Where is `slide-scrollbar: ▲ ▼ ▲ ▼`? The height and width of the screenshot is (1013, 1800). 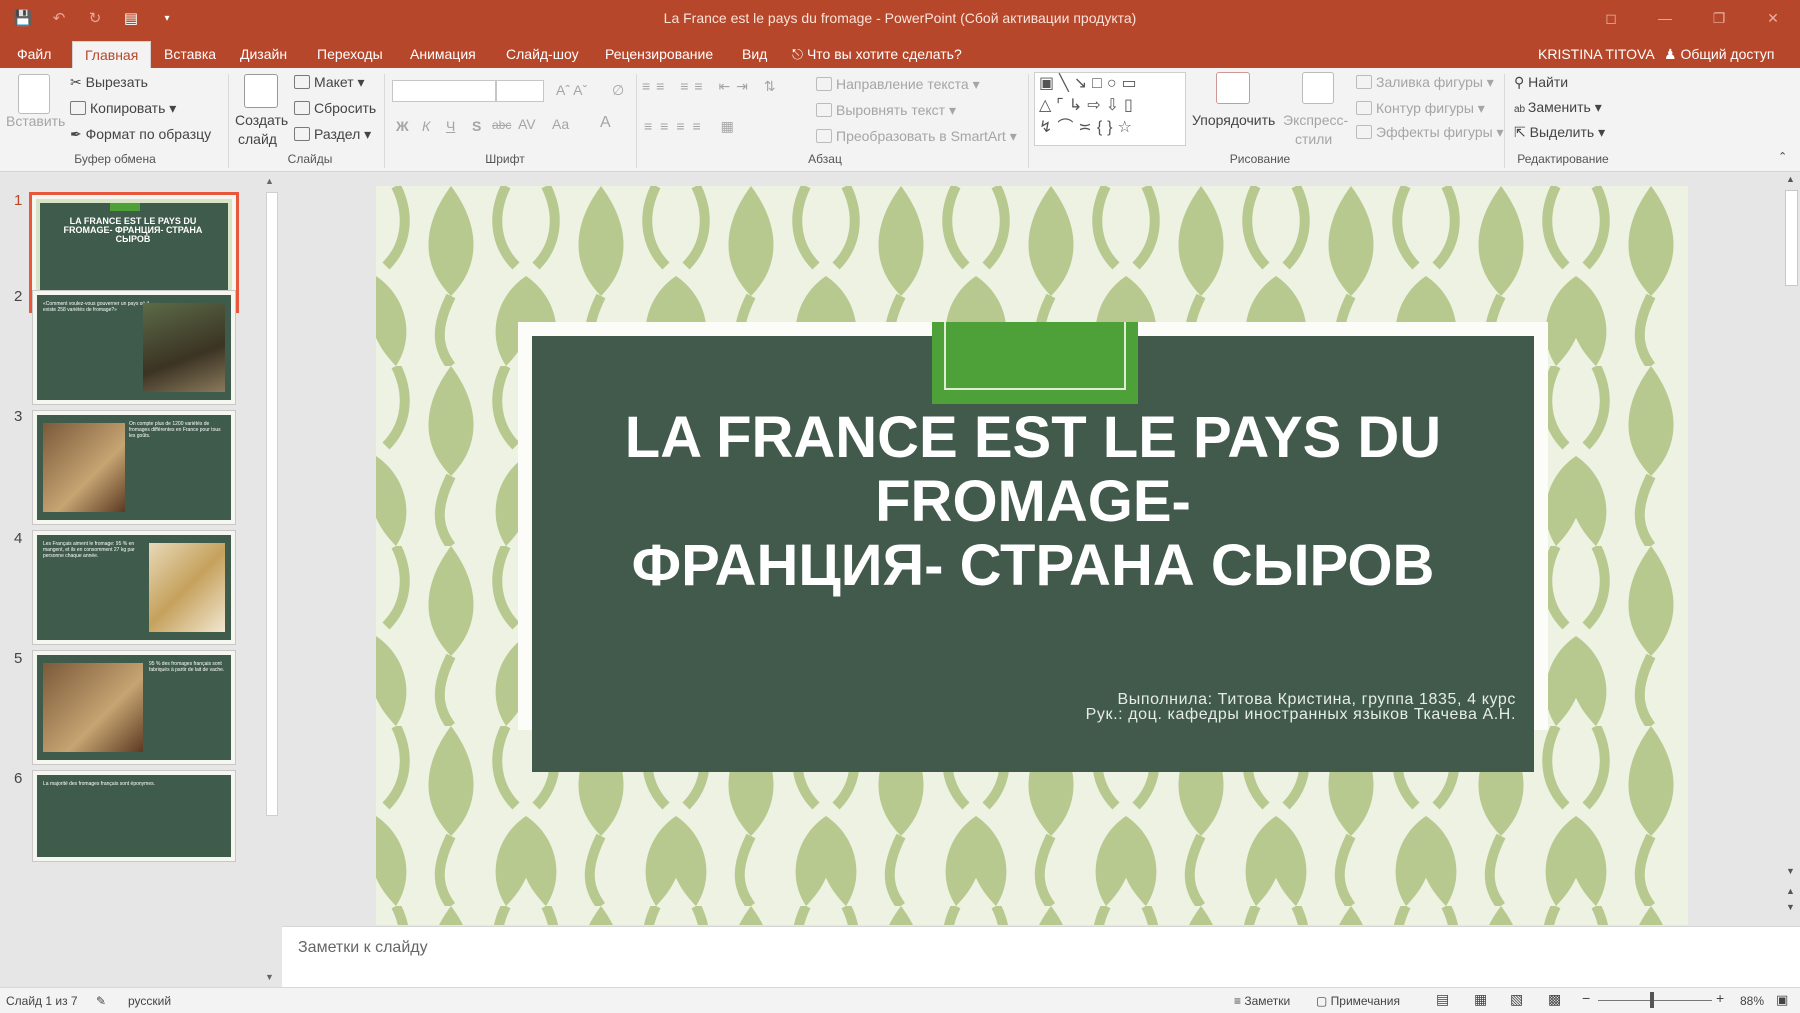
slide-scrollbar: ▲ ▼ ▲ ▼ is located at coordinates (1791, 549).